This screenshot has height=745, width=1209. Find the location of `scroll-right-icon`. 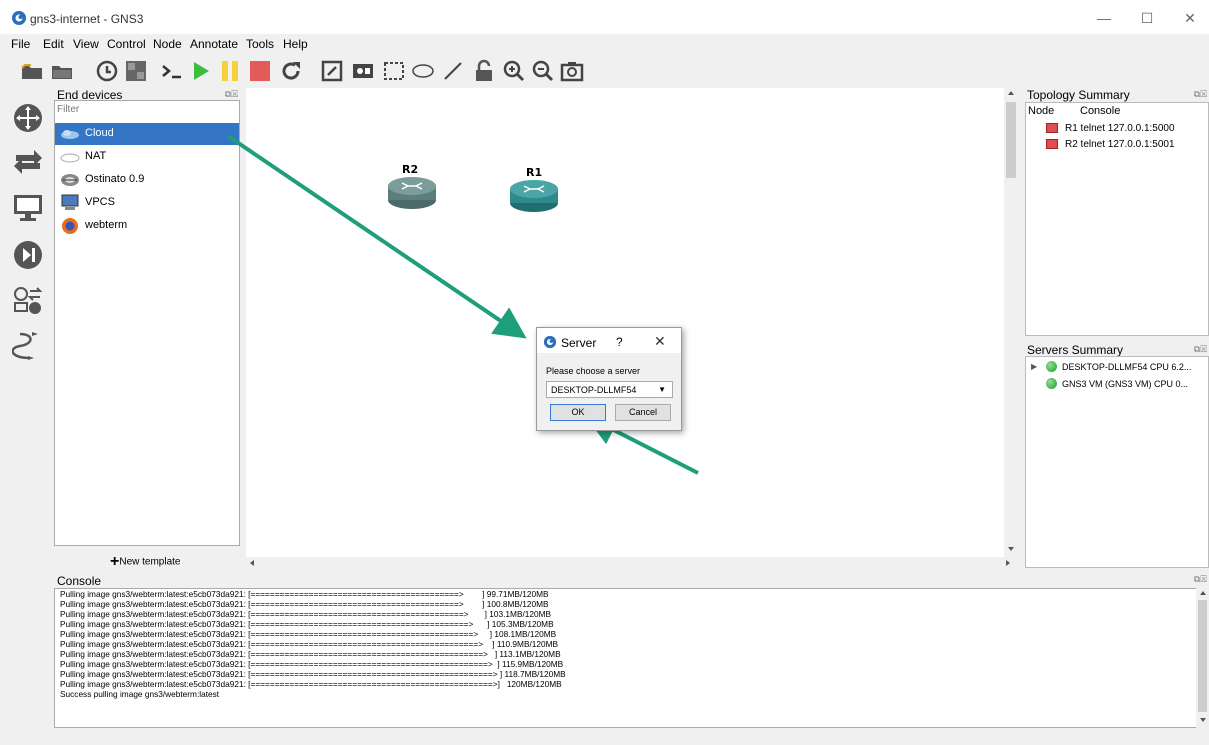

scroll-right-icon is located at coordinates (1008, 563).